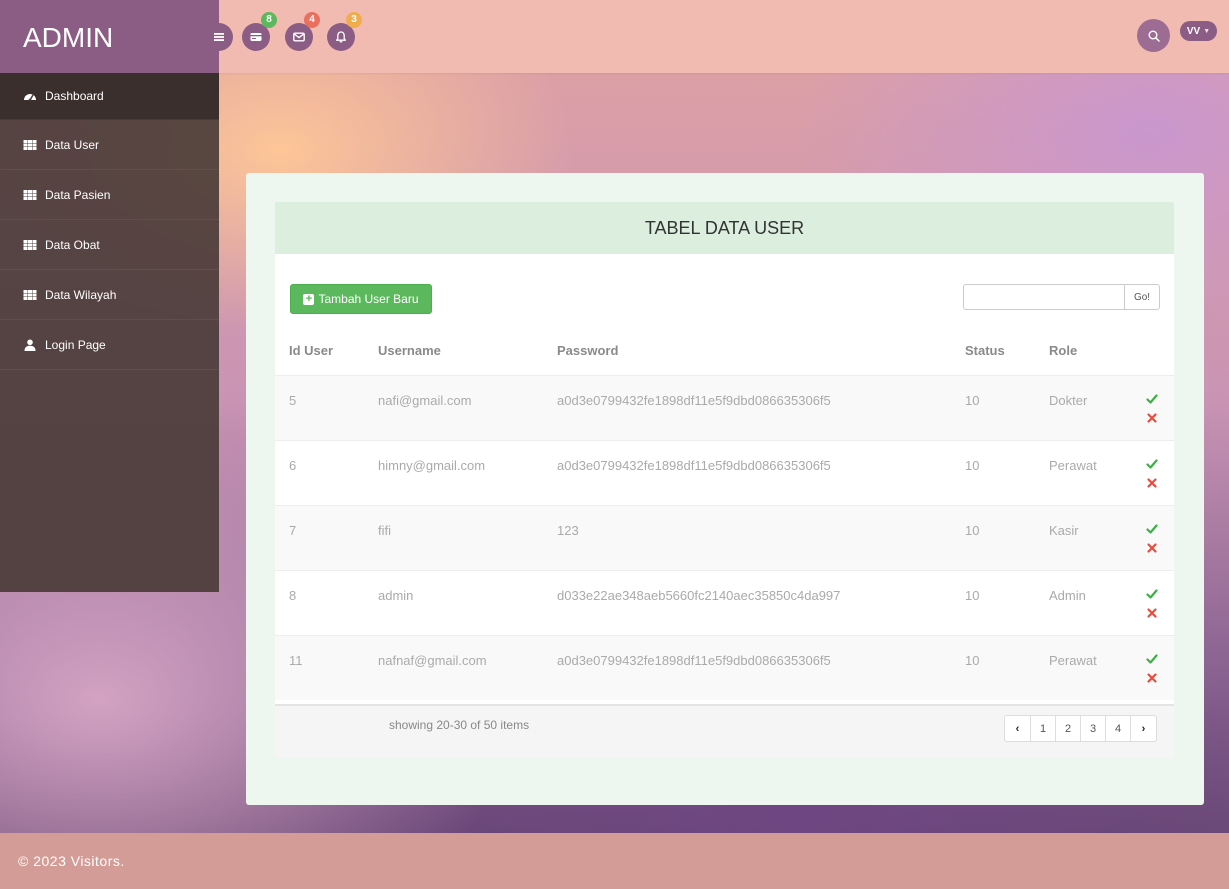 Image resolution: width=1229 pixels, height=889 pixels. I want to click on sidebar-item-data-wilayah: Data Wilayah, so click(109, 295).